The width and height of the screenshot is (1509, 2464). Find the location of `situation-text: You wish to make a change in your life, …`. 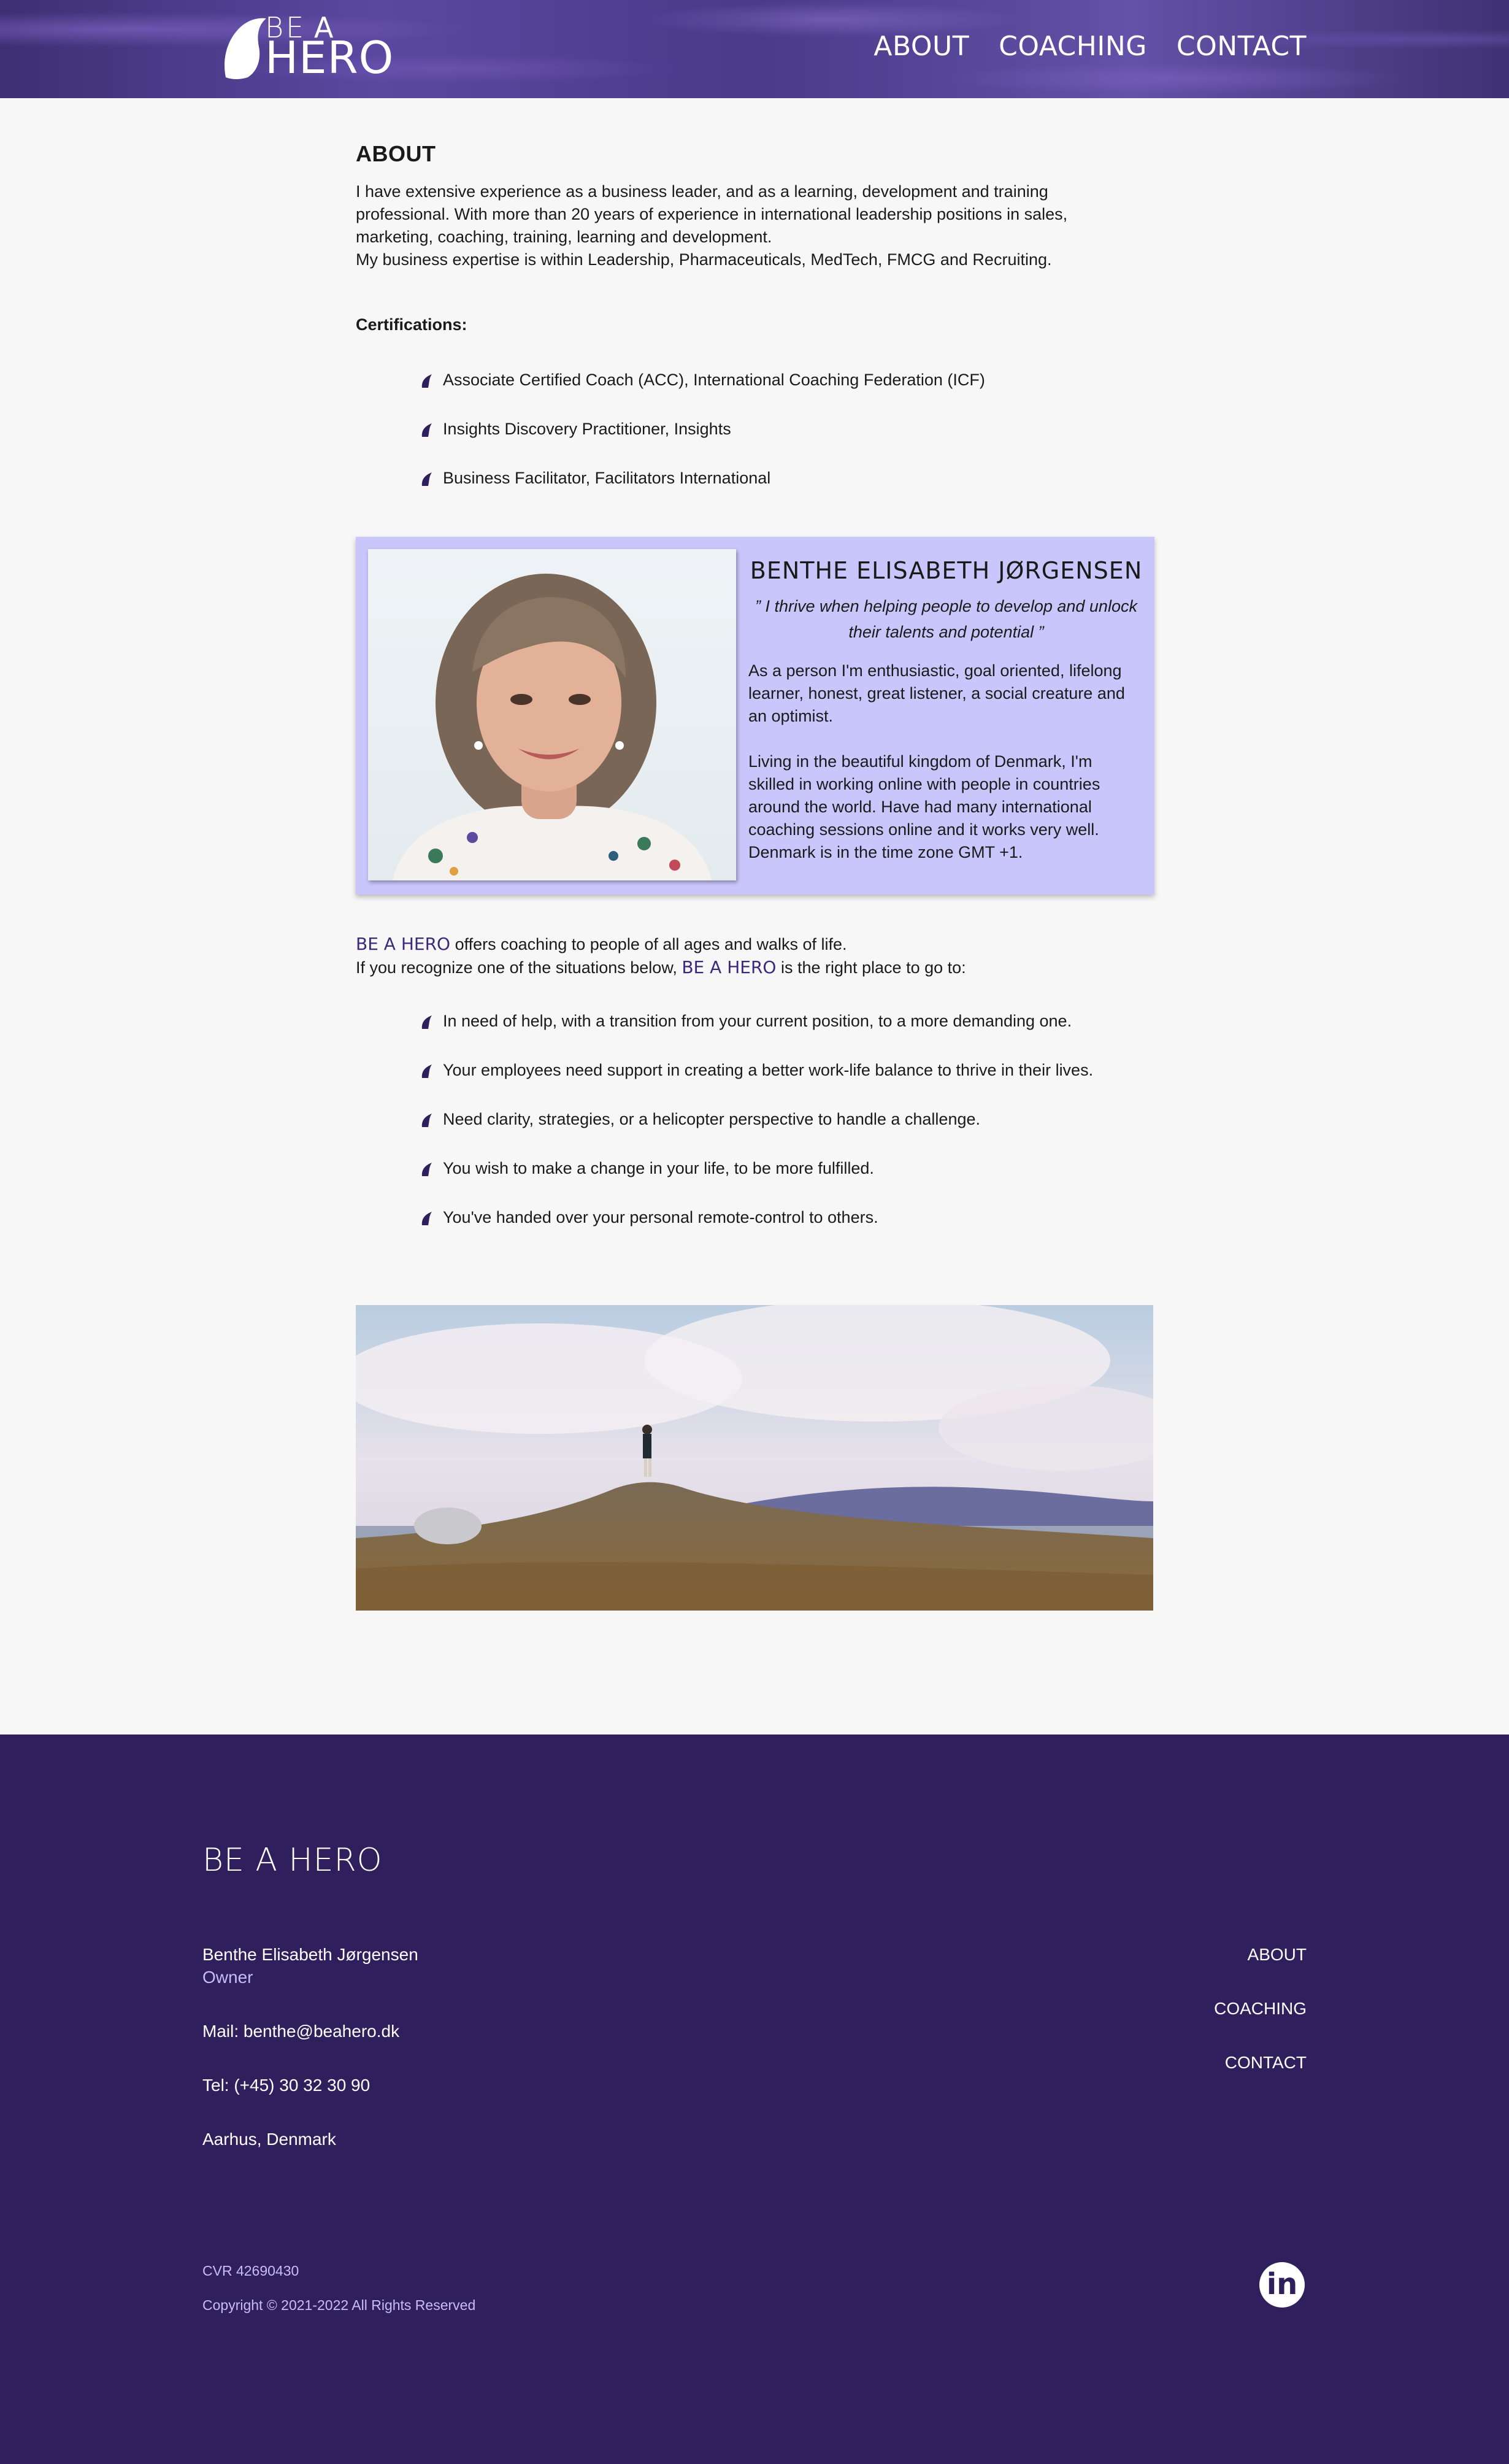

situation-text: You wish to make a change in your life, … is located at coordinates (658, 1168).